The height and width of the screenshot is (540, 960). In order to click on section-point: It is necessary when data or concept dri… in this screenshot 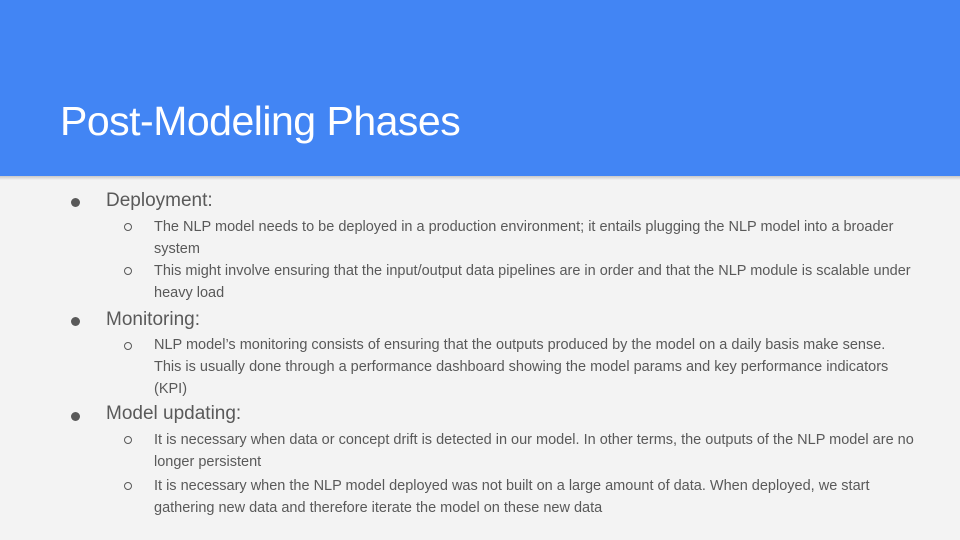, I will do `click(534, 451)`.